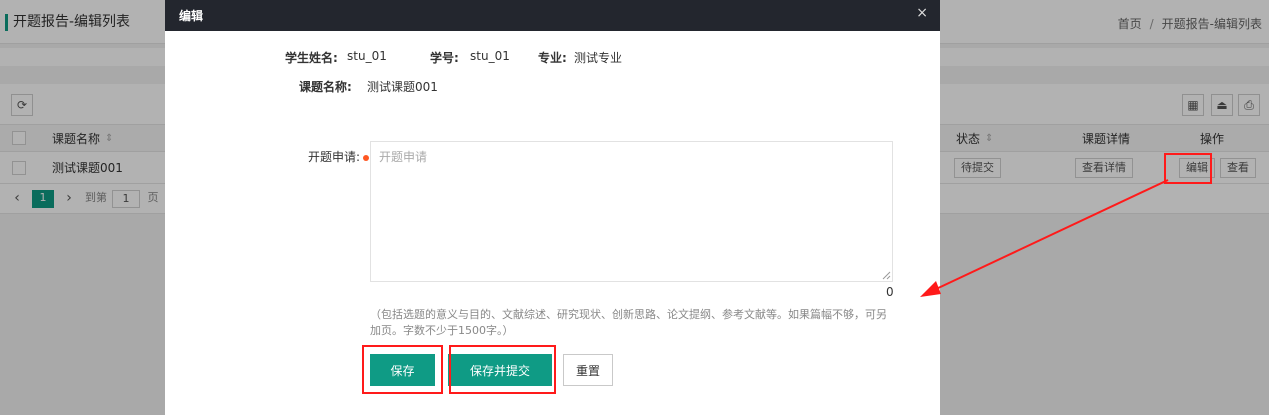 This screenshot has width=1269, height=415. What do you see at coordinates (402, 87) in the screenshot?
I see `topic-value: 测试课题001` at bounding box center [402, 87].